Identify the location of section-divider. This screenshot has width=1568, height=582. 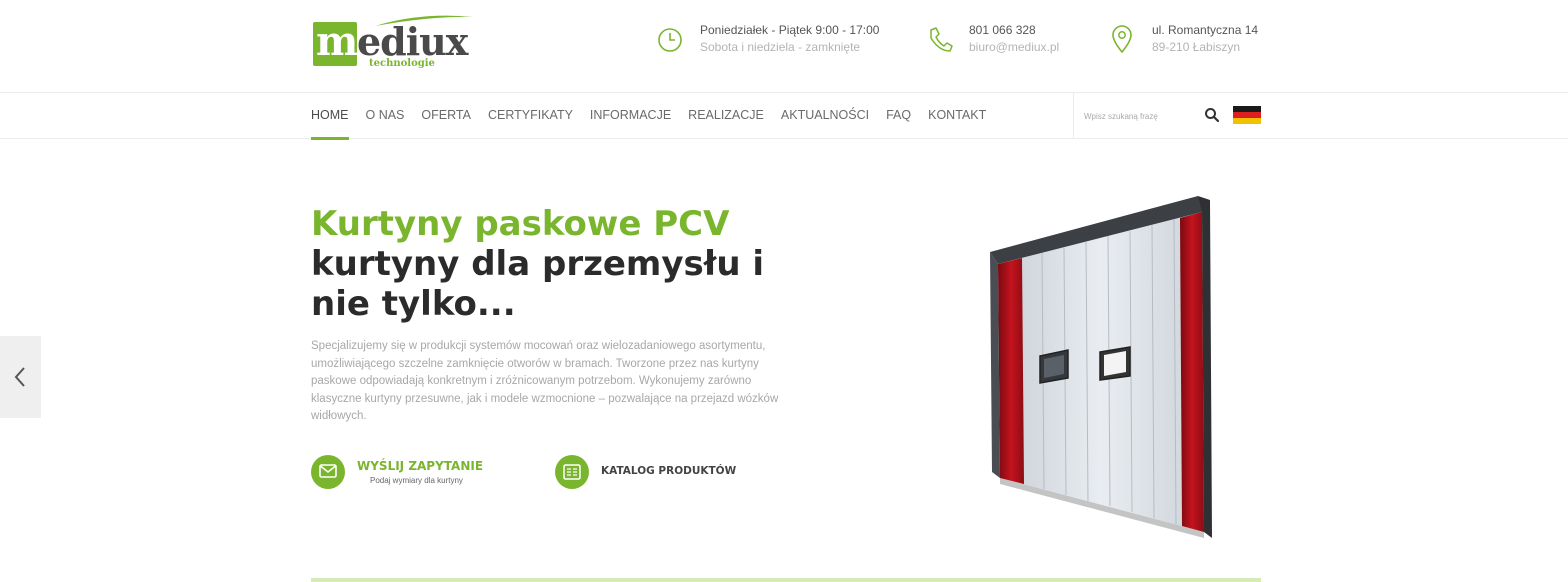
(786, 580).